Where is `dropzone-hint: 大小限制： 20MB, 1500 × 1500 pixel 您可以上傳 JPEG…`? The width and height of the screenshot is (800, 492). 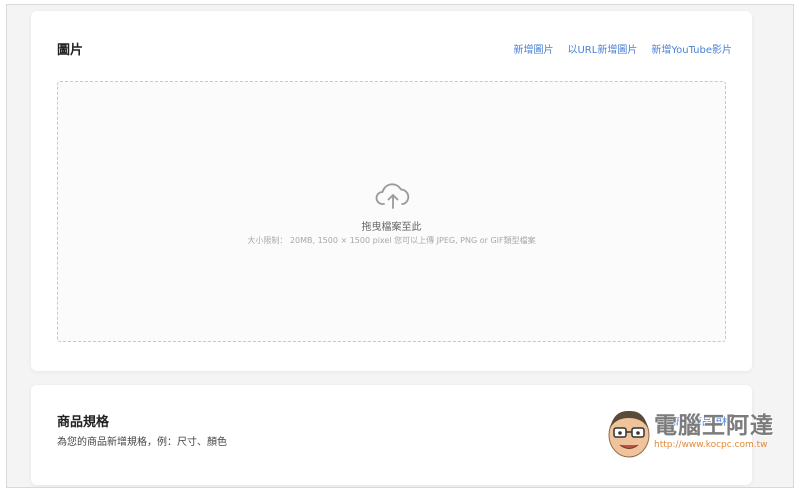
dropzone-hint: 大小限制： 20MB, 1500 × 1500 pixel 您可以上傳 JPEG… is located at coordinates (391, 240).